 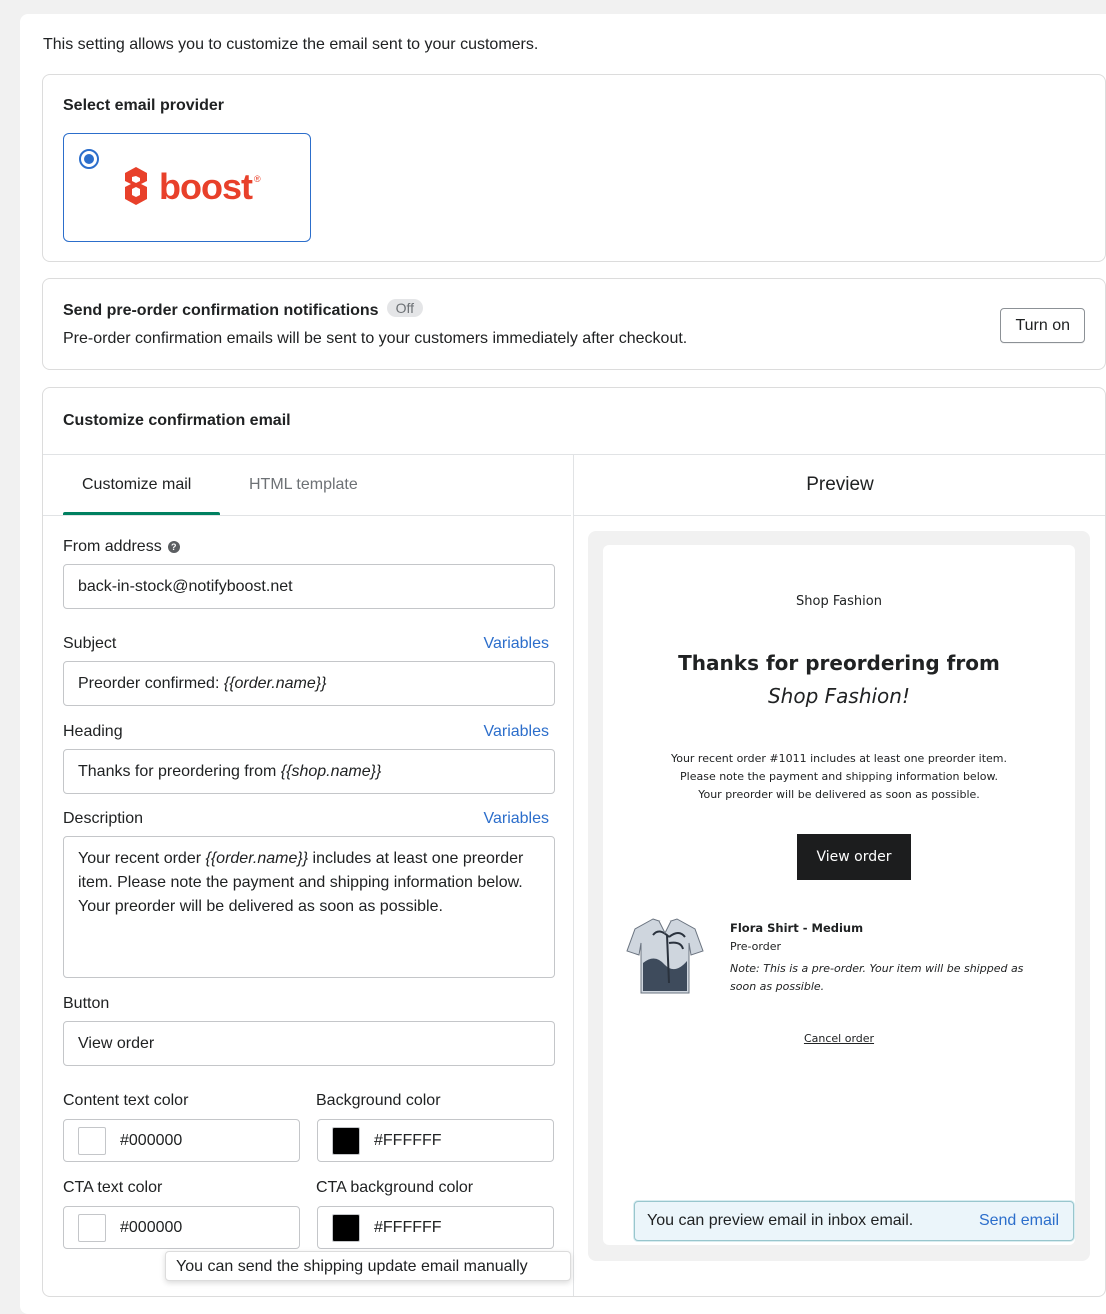 What do you see at coordinates (151, 683) in the screenshot?
I see `subject-text: Preorder confirmed:` at bounding box center [151, 683].